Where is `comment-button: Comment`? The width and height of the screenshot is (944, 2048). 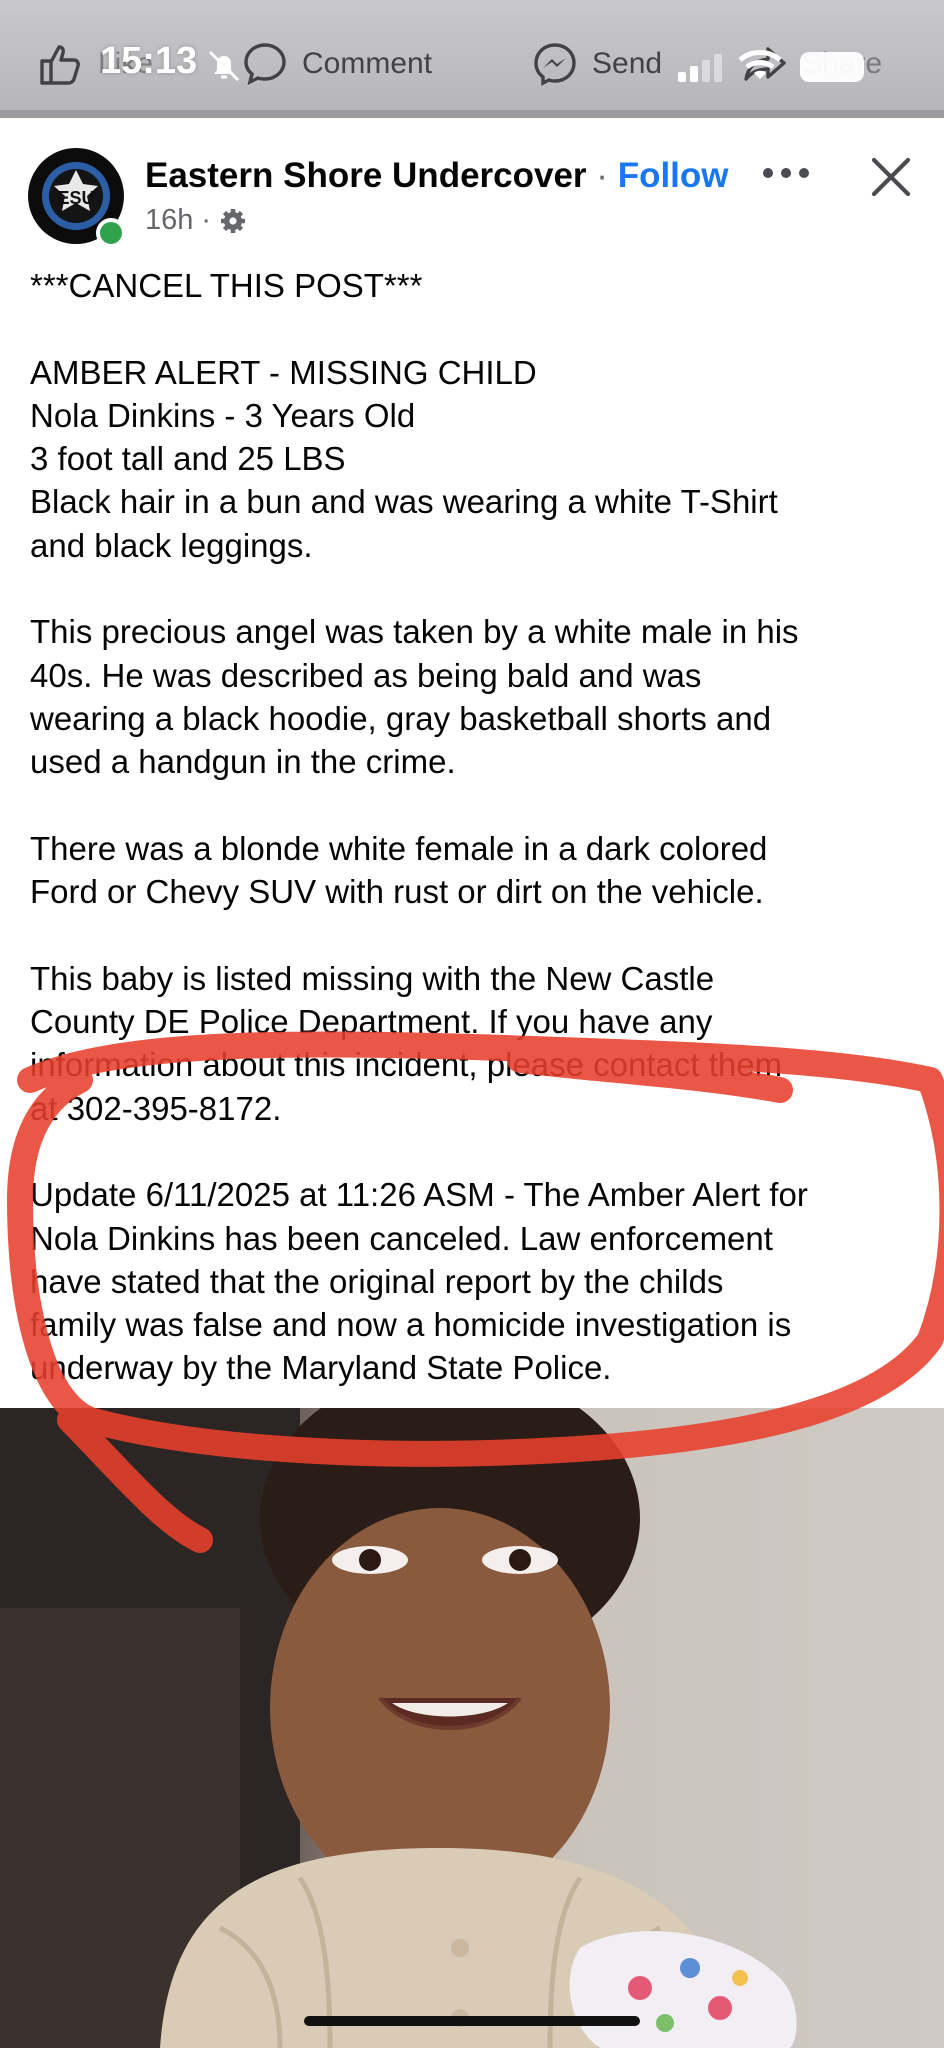
comment-button: Comment is located at coordinates (336, 64).